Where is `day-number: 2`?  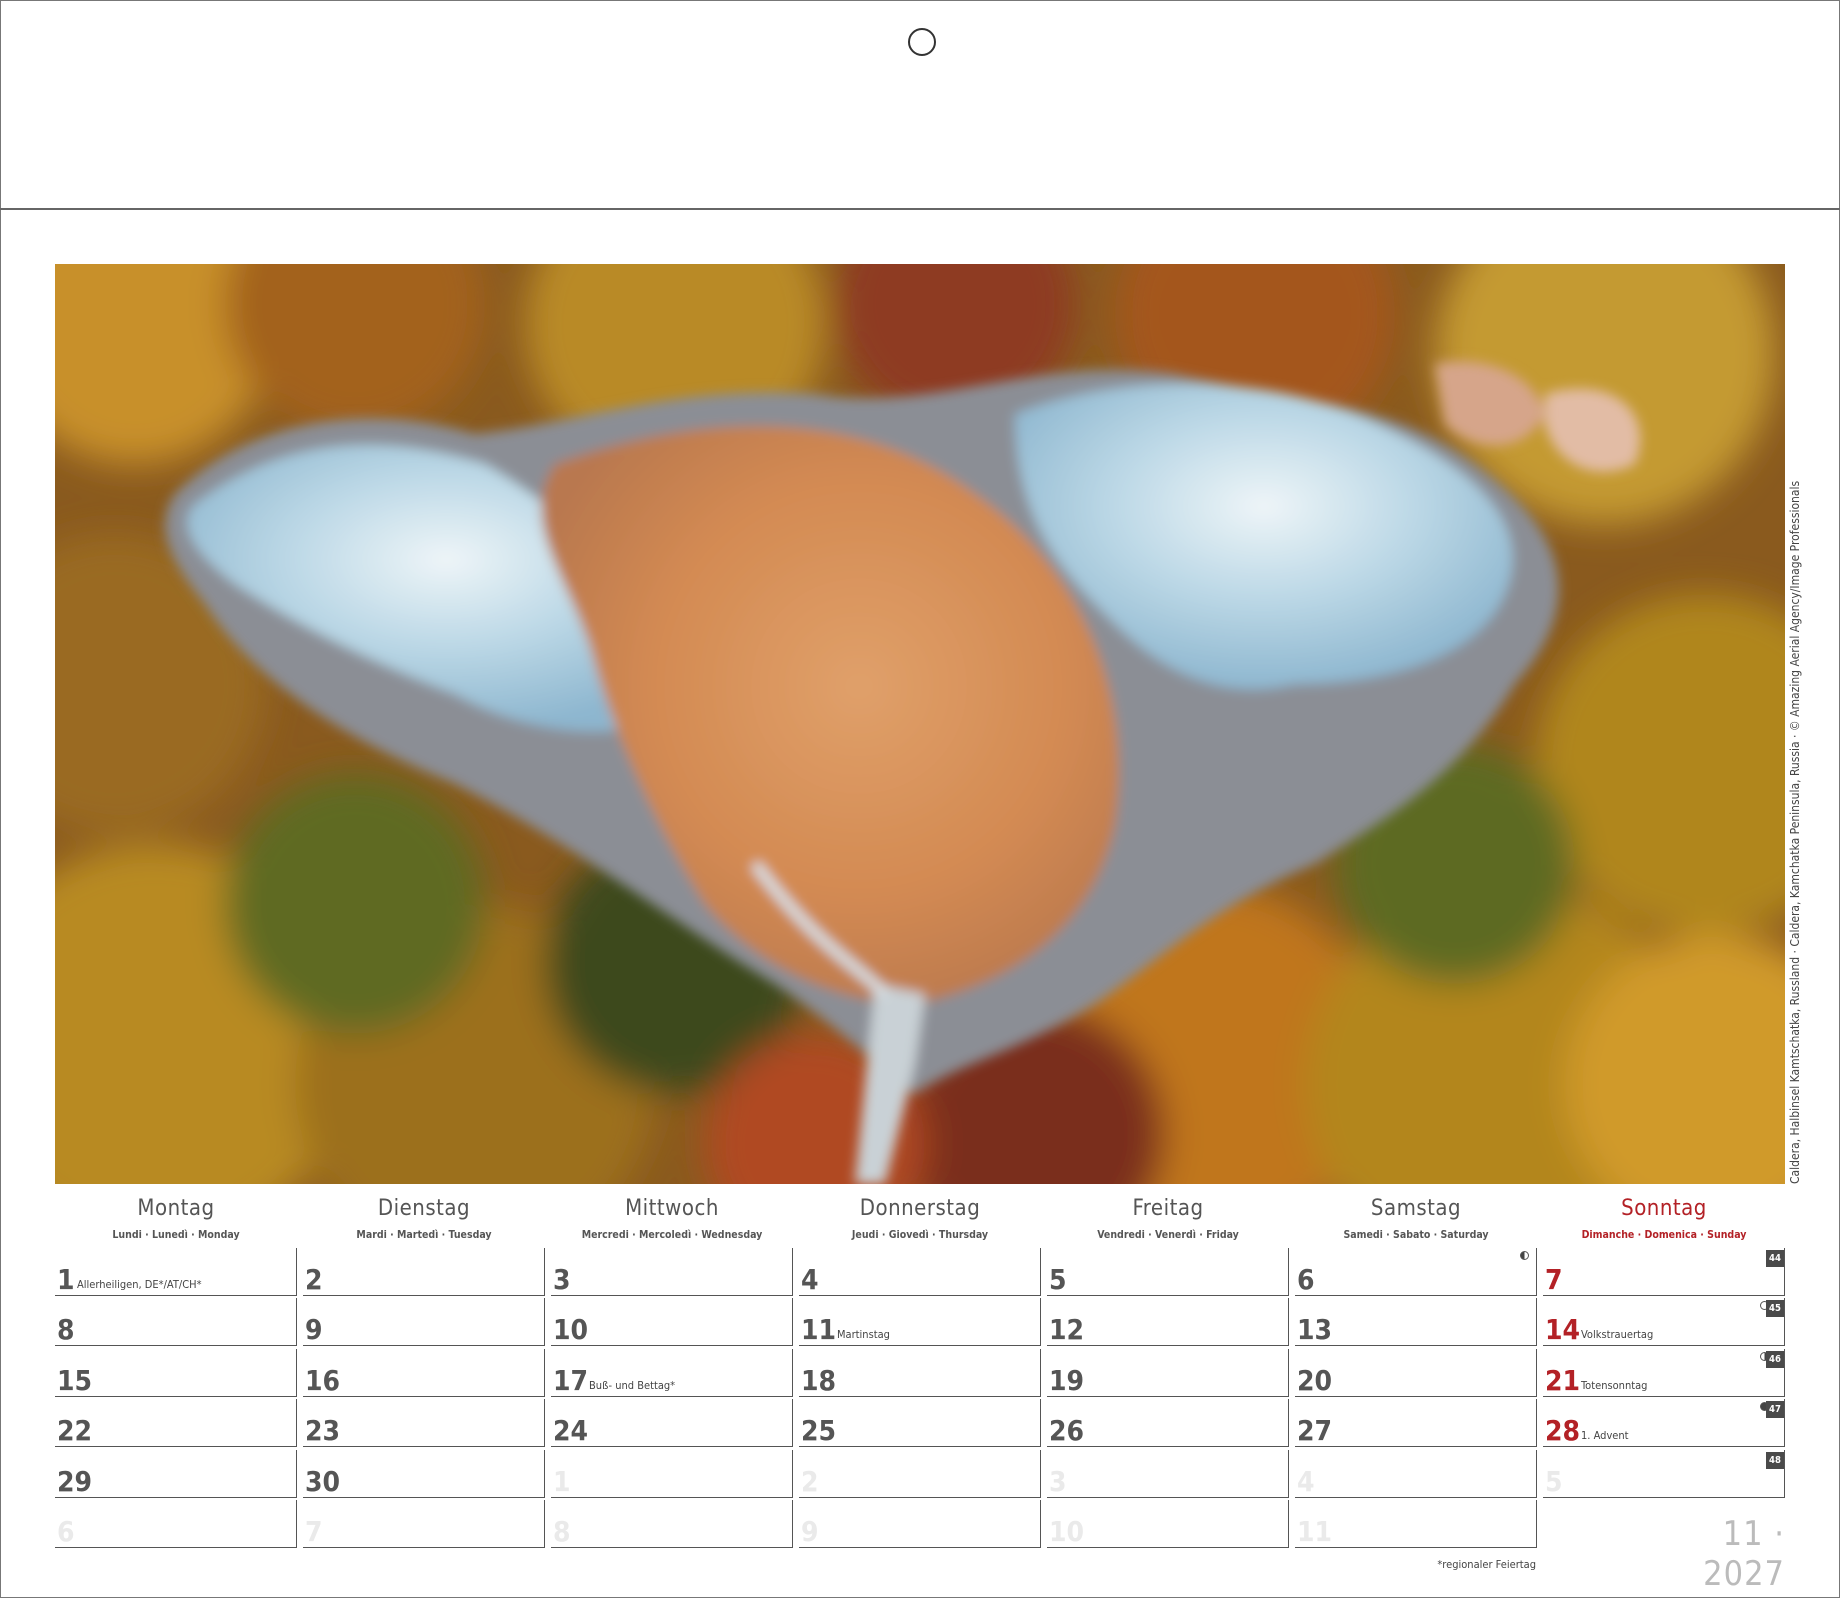
day-number: 2 is located at coordinates (314, 1279).